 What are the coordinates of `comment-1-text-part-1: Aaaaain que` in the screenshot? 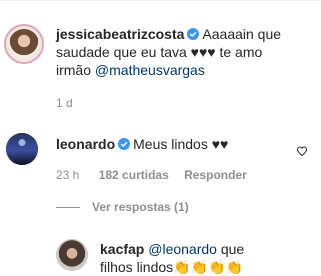 It's located at (242, 34).